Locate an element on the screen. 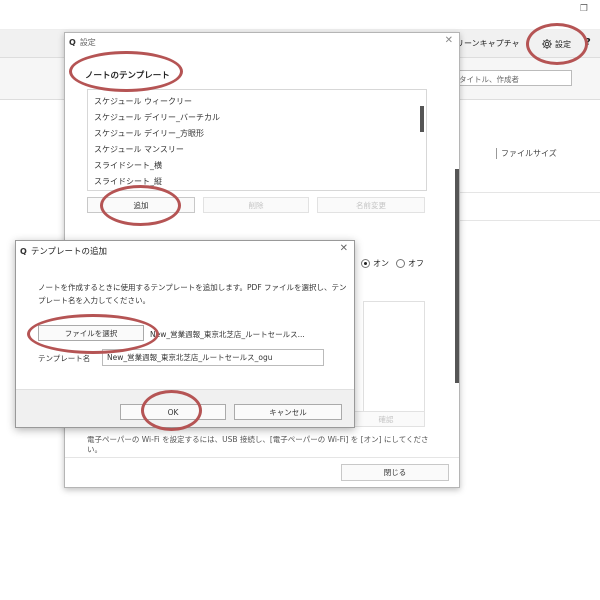 This screenshot has width=600, height=600. radio-off-label: オフ is located at coordinates (416, 263).